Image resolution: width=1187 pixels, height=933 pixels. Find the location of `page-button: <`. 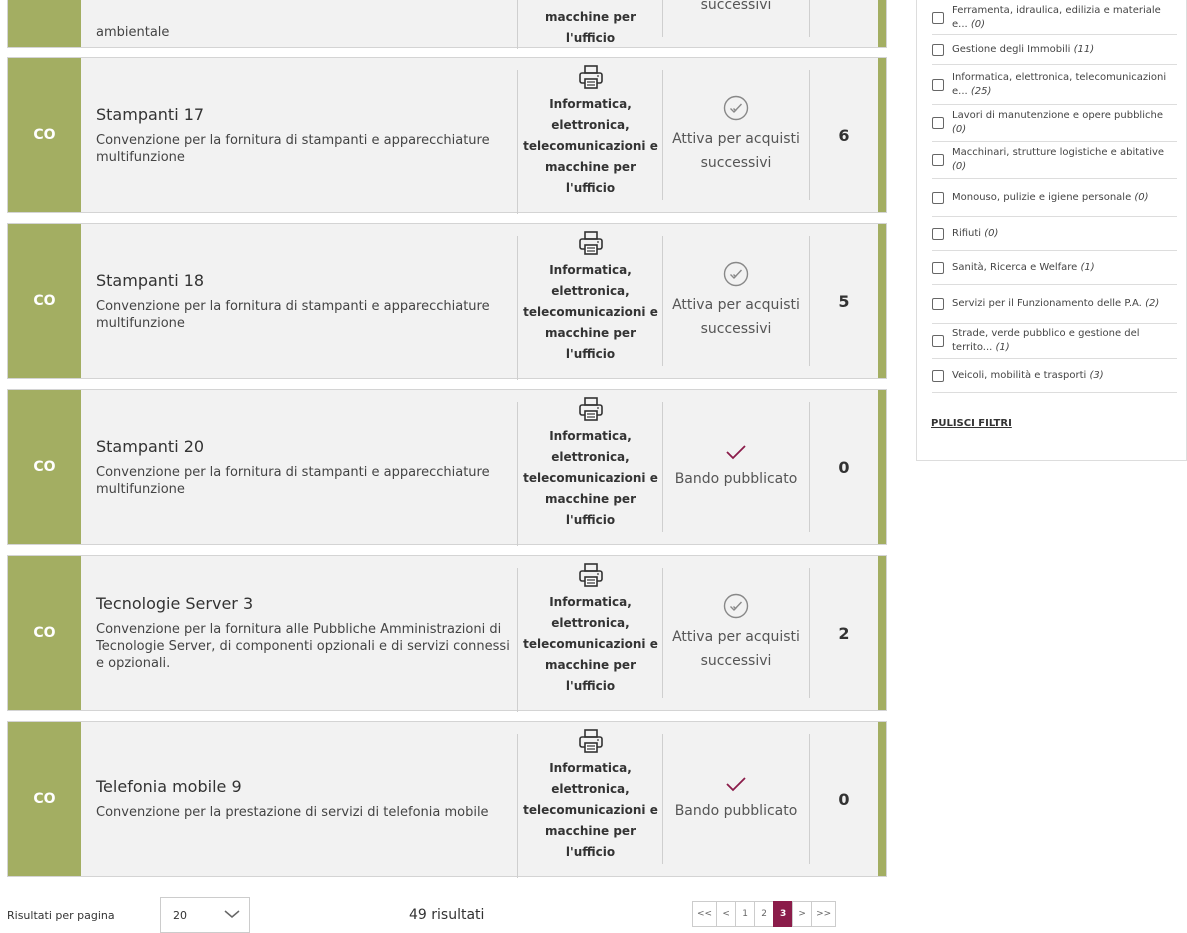

page-button: < is located at coordinates (726, 914).